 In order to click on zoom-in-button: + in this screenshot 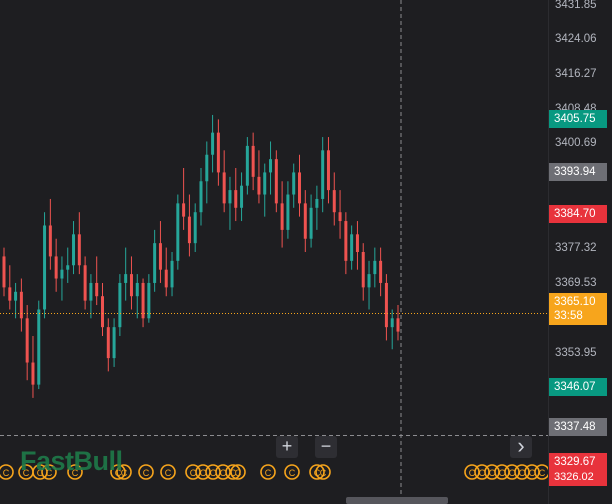, I will do `click(287, 447)`.